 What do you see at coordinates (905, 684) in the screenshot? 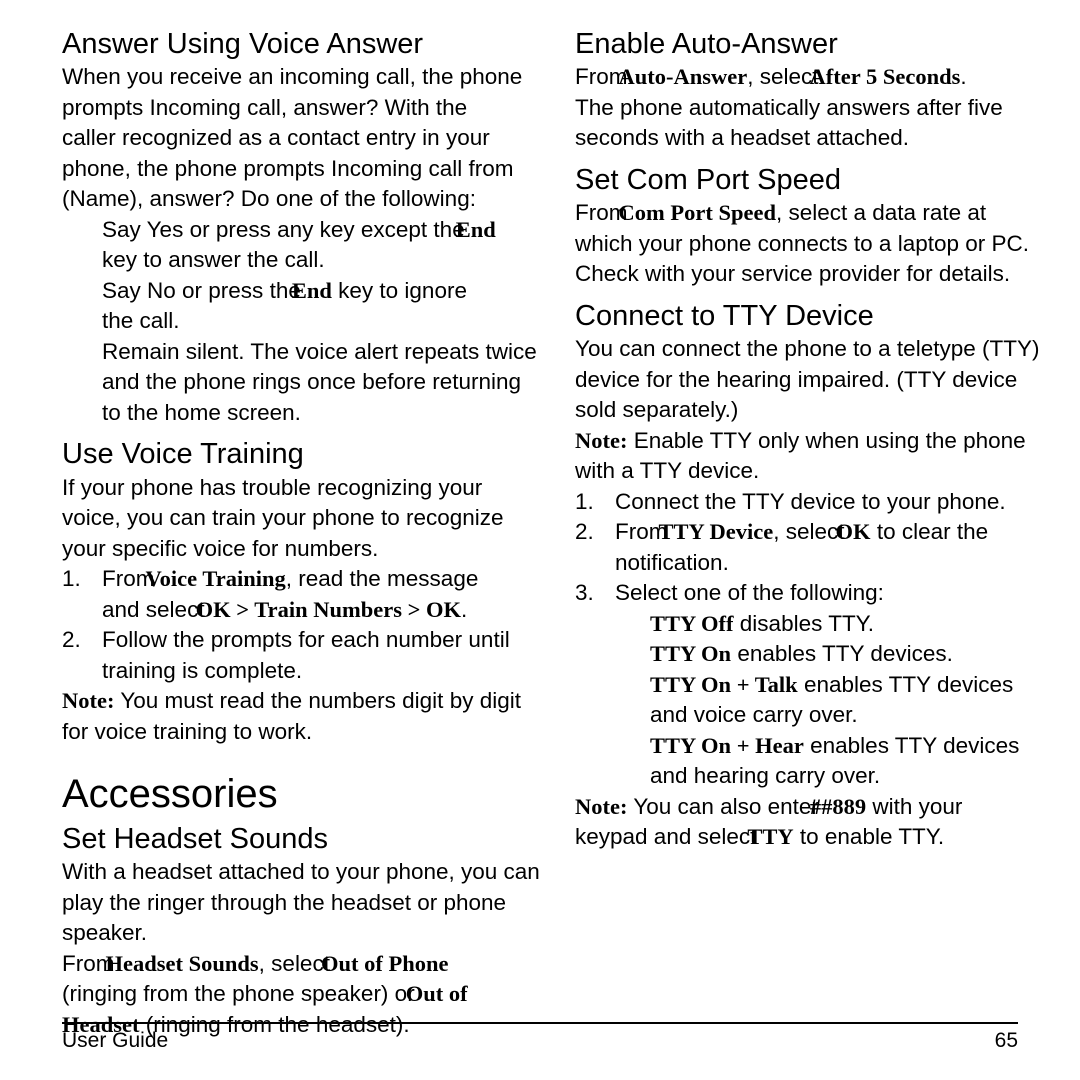
I see `text-run: enables TTY devices` at bounding box center [905, 684].